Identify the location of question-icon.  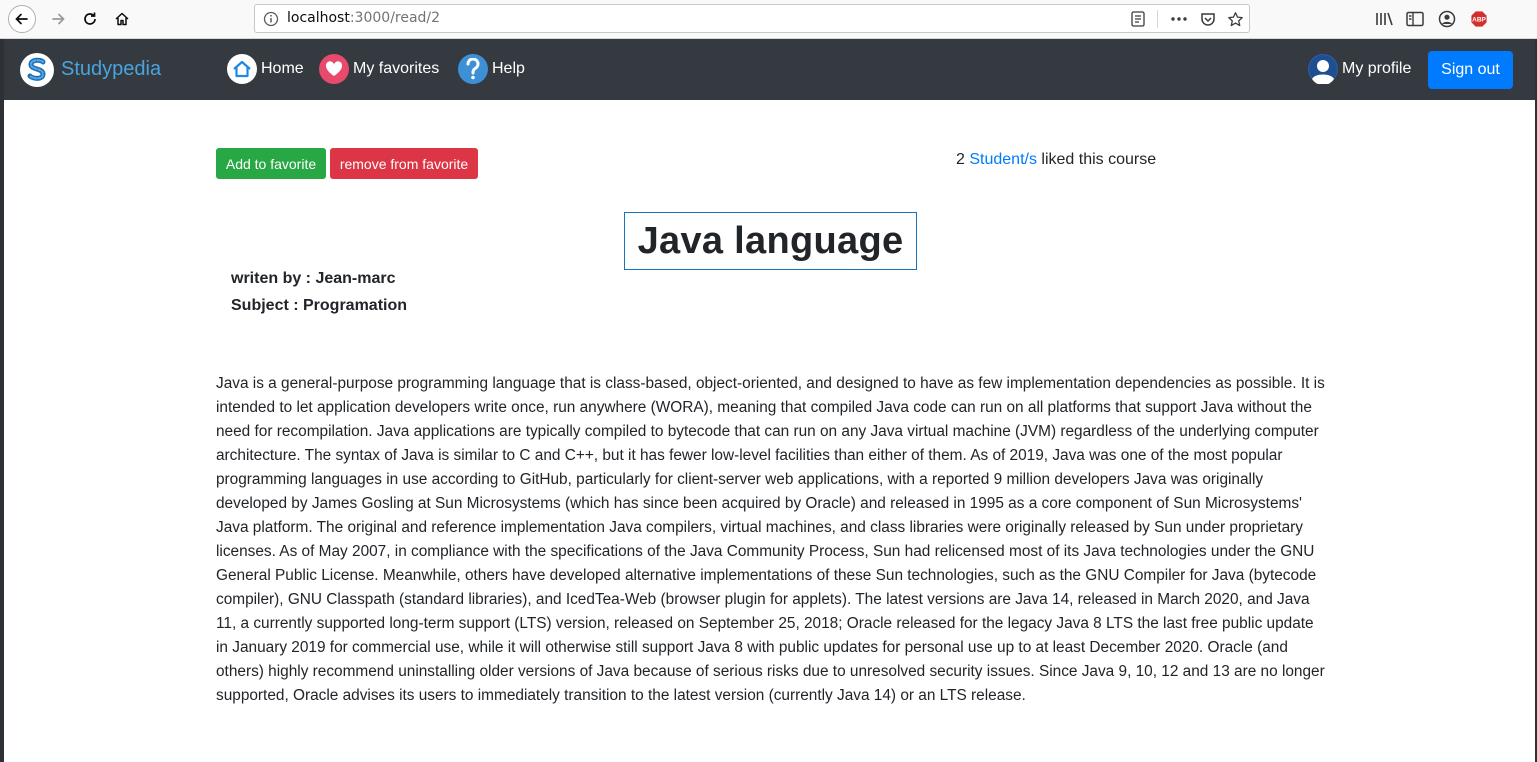
(473, 69).